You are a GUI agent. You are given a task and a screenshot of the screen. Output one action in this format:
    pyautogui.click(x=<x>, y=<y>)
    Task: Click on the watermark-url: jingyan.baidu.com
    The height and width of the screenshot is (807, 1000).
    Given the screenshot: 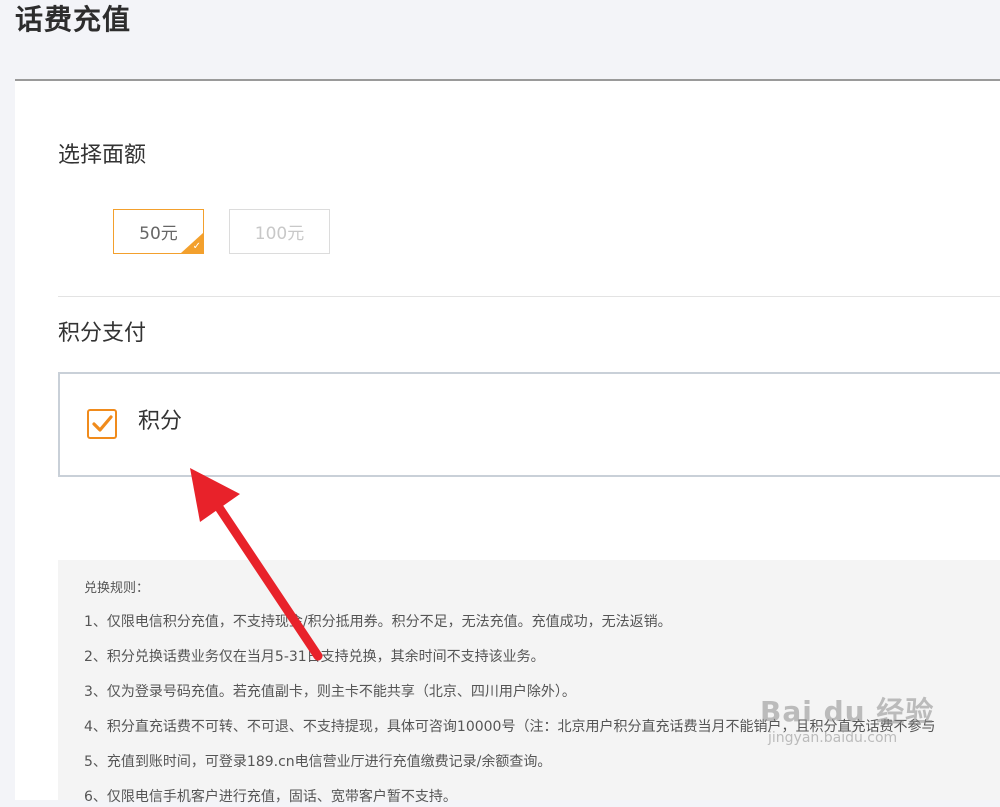 What is the action you would take?
    pyautogui.click(x=833, y=738)
    